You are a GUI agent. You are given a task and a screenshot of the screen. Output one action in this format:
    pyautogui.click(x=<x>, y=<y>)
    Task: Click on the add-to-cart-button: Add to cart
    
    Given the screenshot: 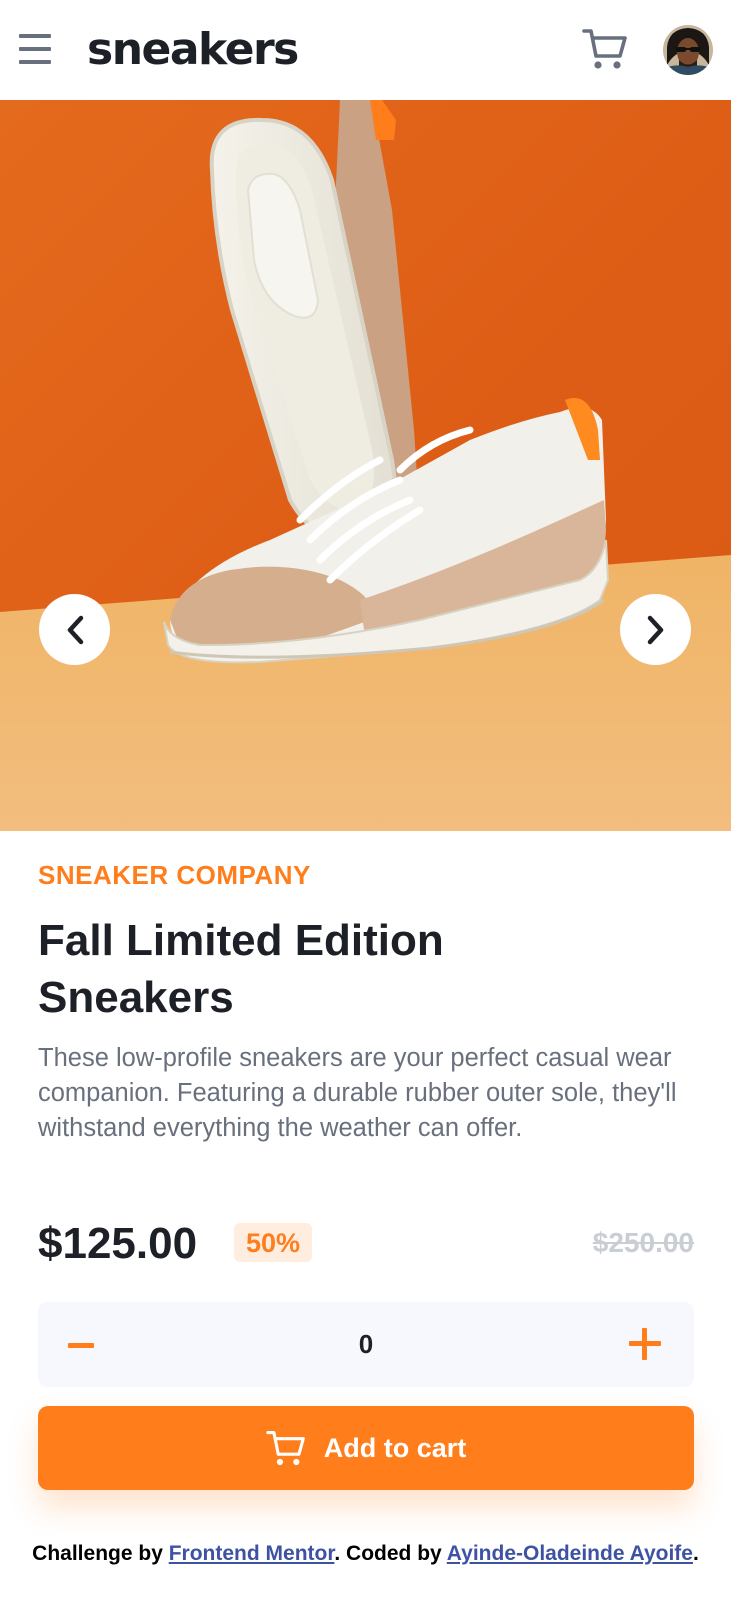 What is the action you would take?
    pyautogui.click(x=366, y=1448)
    